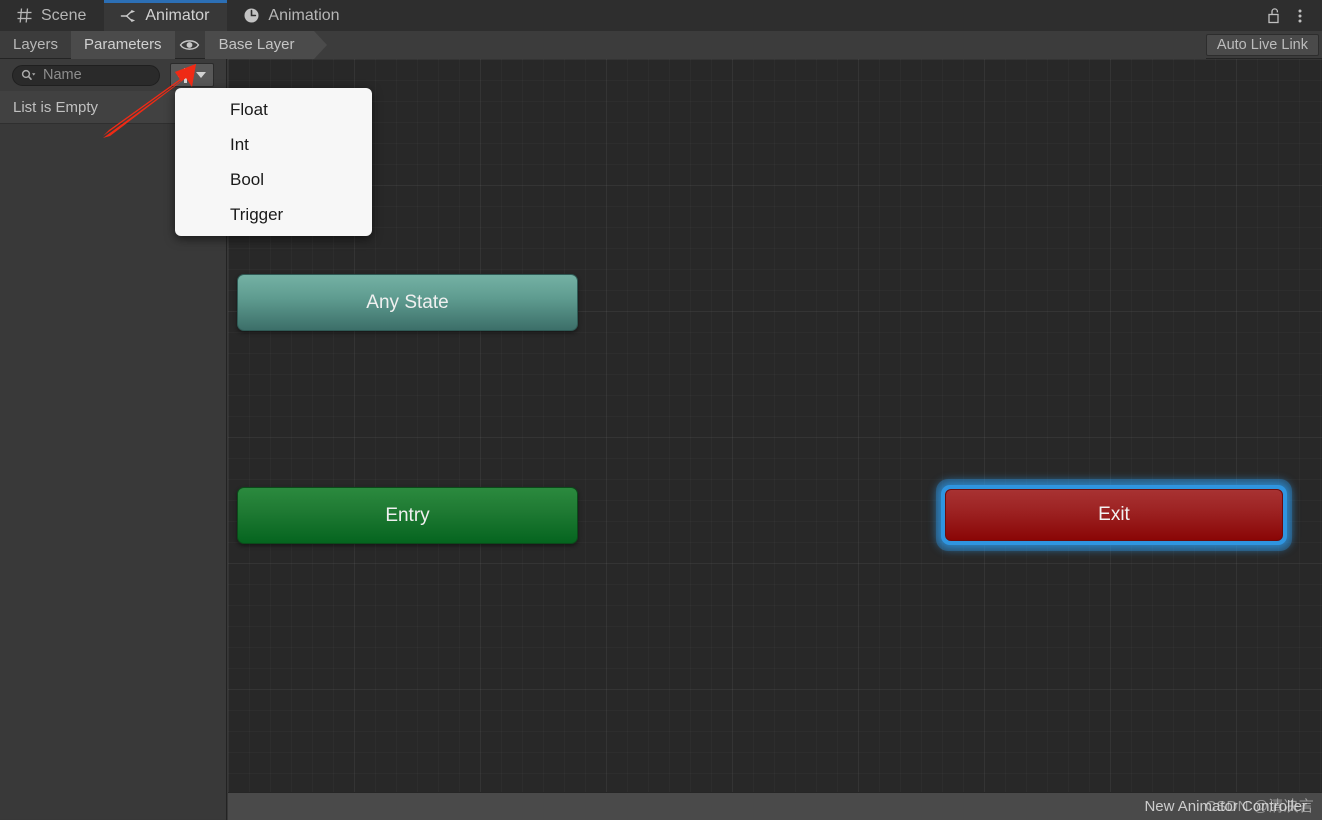  Describe the element at coordinates (239, 144) in the screenshot. I see `menu-item-int-label: Int` at that location.